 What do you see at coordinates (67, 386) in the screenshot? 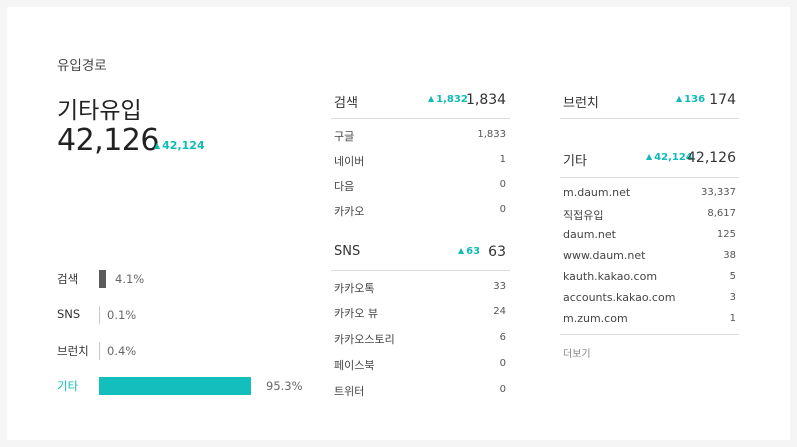
I see `bar-label-etc: 기타` at bounding box center [67, 386].